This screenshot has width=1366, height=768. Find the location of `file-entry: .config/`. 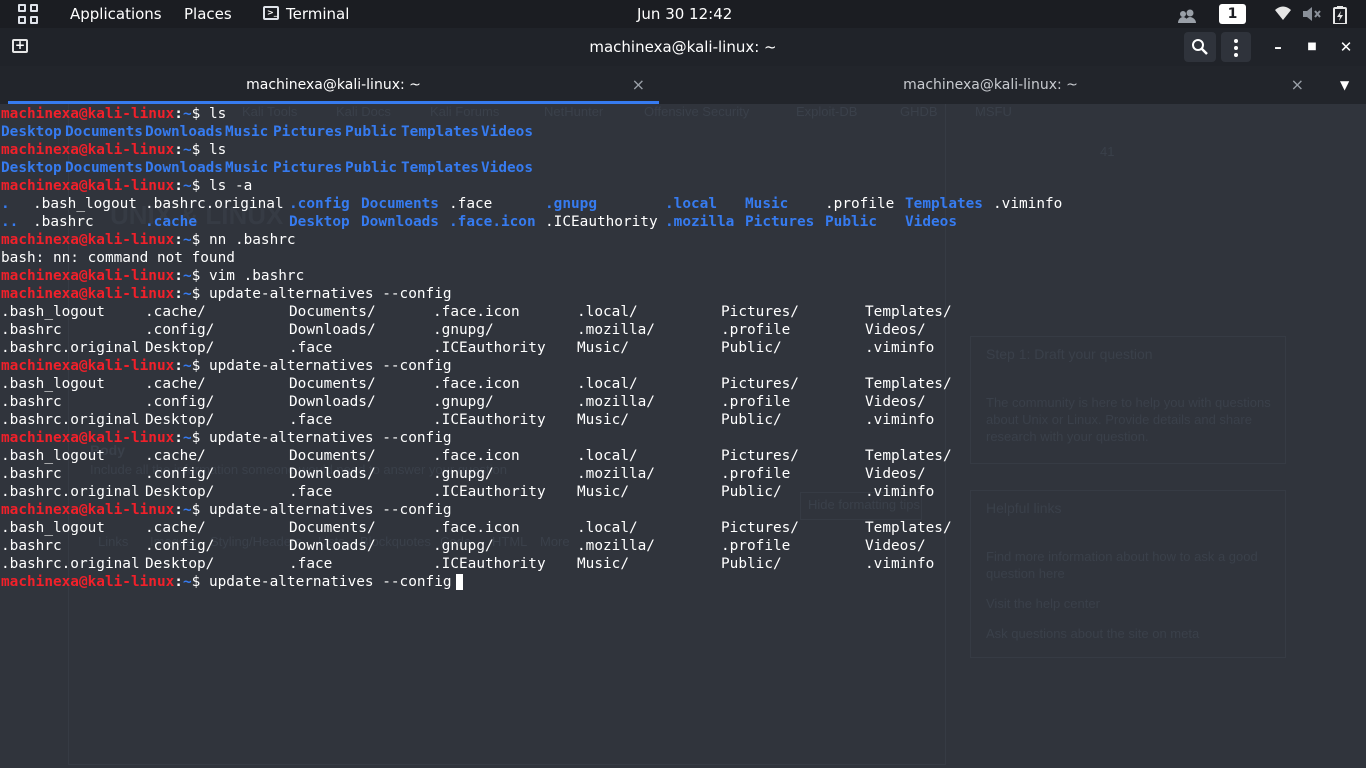

file-entry: .config/ is located at coordinates (180, 546).